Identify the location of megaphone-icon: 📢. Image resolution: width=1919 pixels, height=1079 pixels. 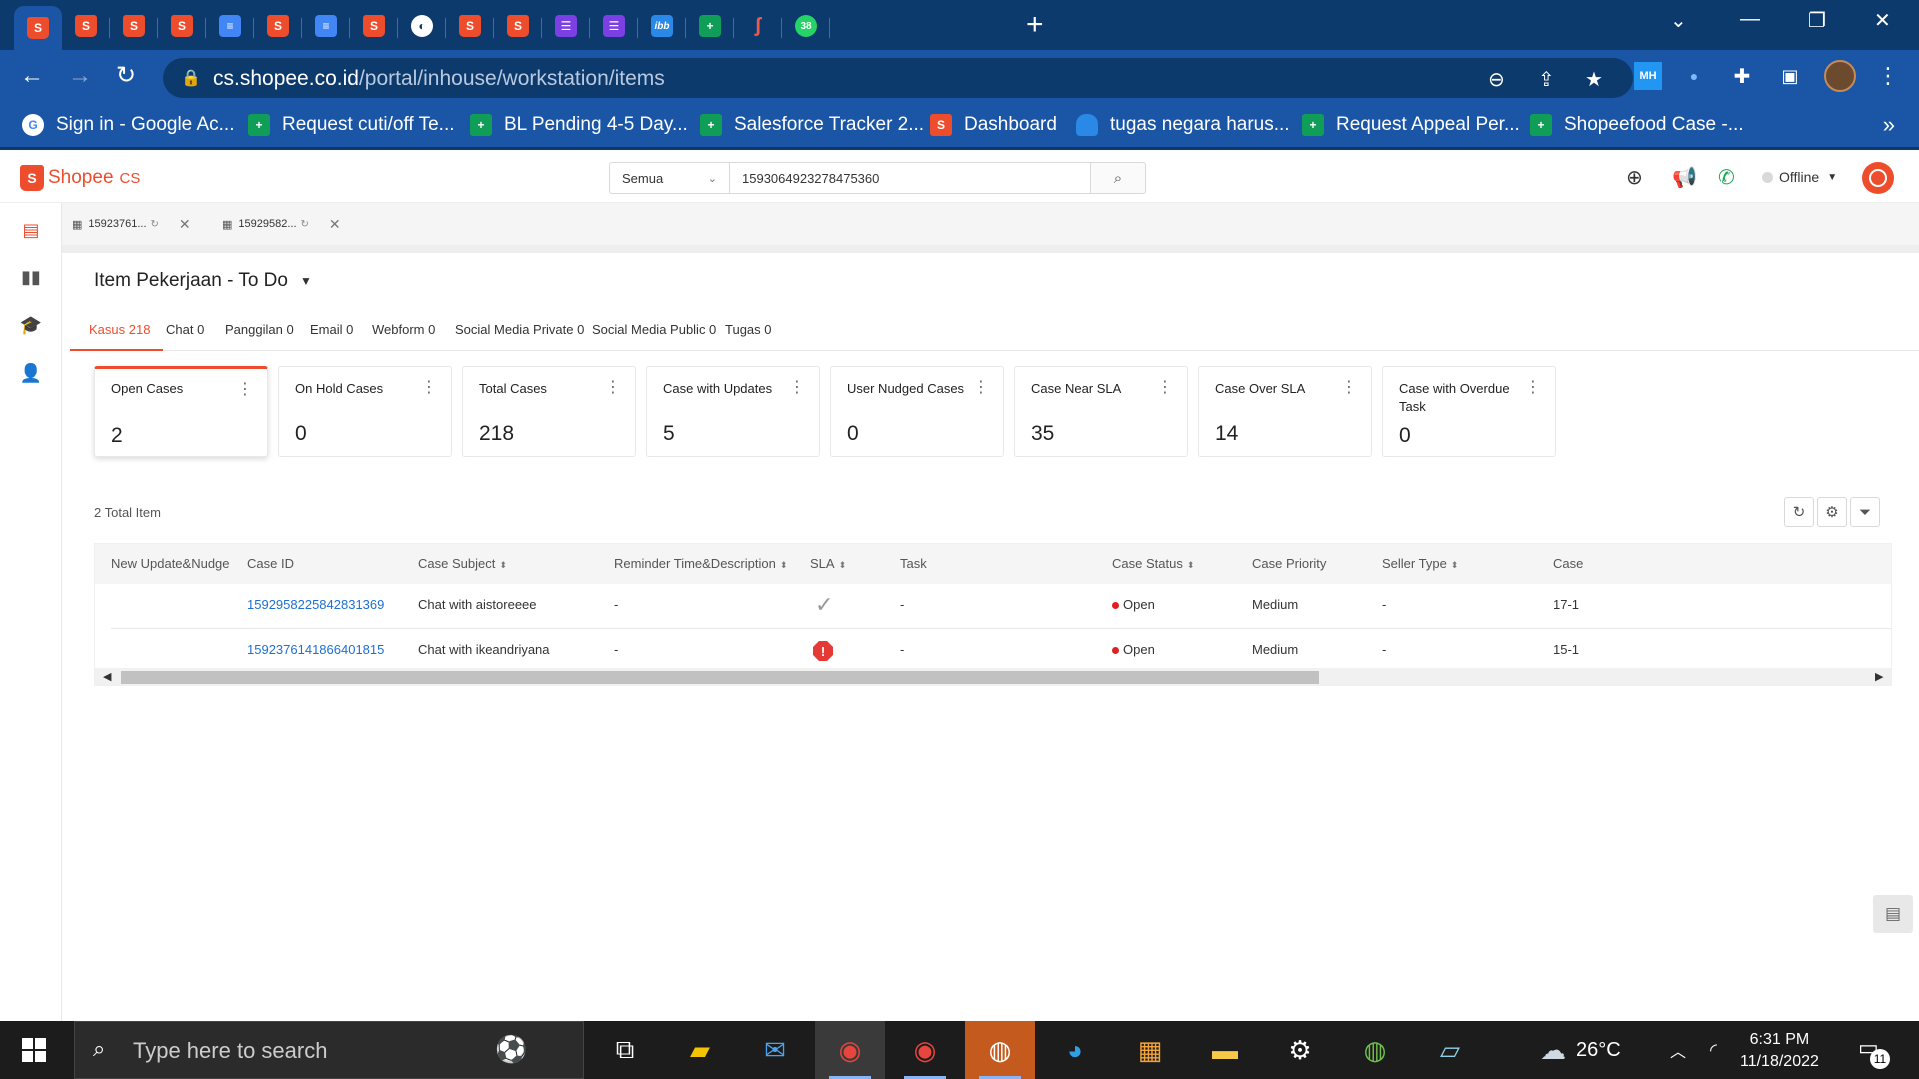
(1684, 177).